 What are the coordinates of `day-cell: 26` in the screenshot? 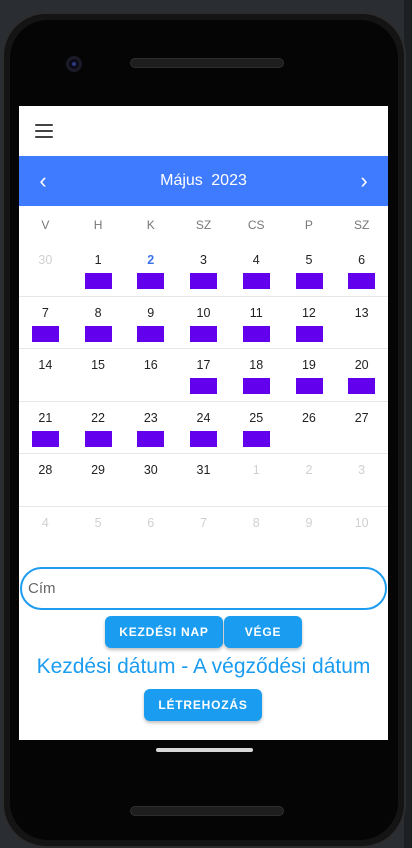 It's located at (309, 428).